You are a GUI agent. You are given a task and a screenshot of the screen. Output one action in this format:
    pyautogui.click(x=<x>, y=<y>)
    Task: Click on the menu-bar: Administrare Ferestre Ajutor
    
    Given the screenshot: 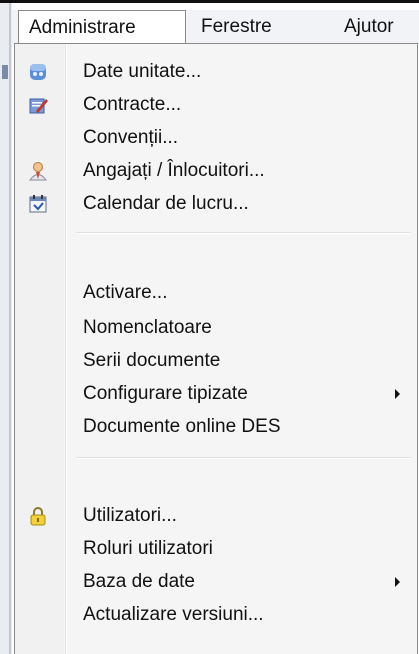 What is the action you would take?
    pyautogui.click(x=215, y=27)
    